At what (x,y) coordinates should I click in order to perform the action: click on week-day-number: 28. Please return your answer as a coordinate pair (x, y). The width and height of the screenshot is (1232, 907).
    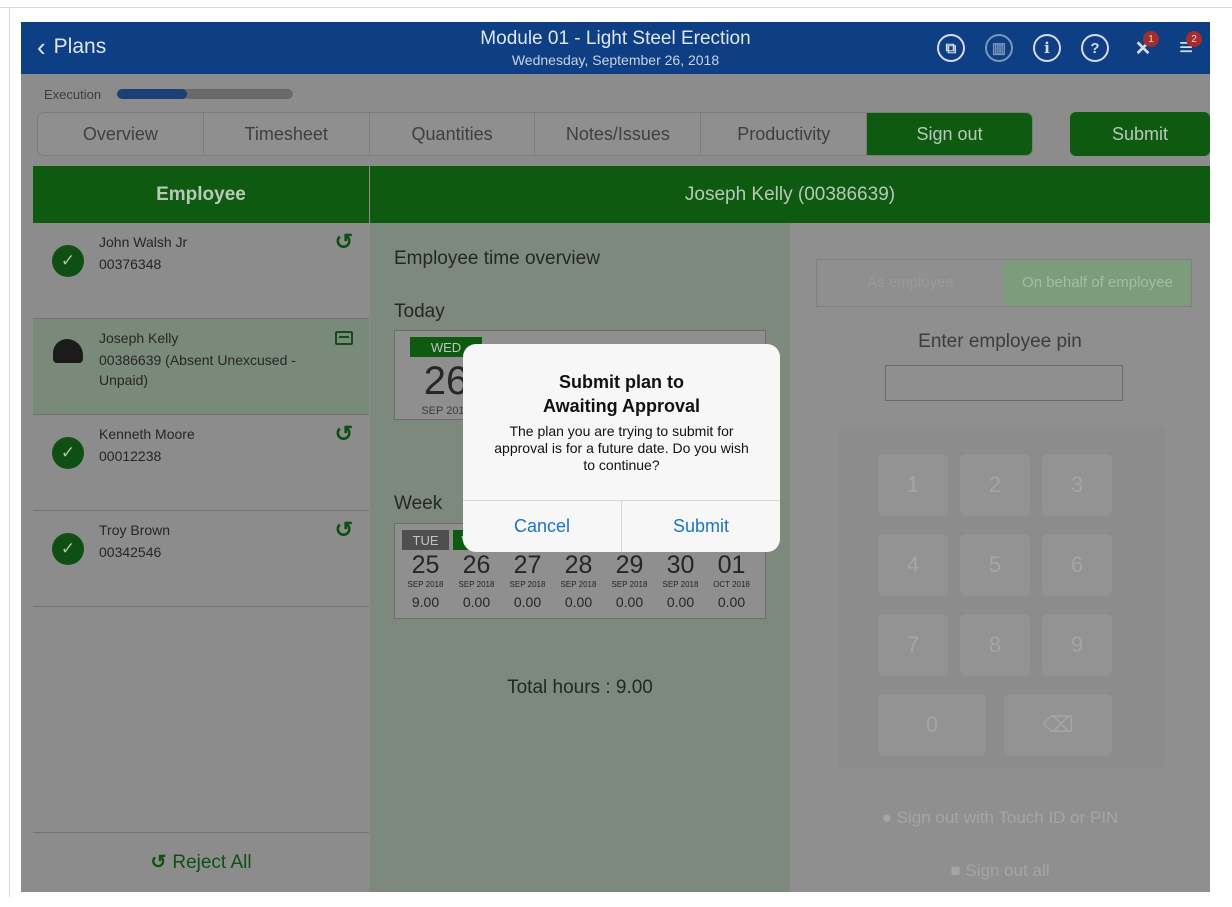
    Looking at the image, I should click on (578, 565).